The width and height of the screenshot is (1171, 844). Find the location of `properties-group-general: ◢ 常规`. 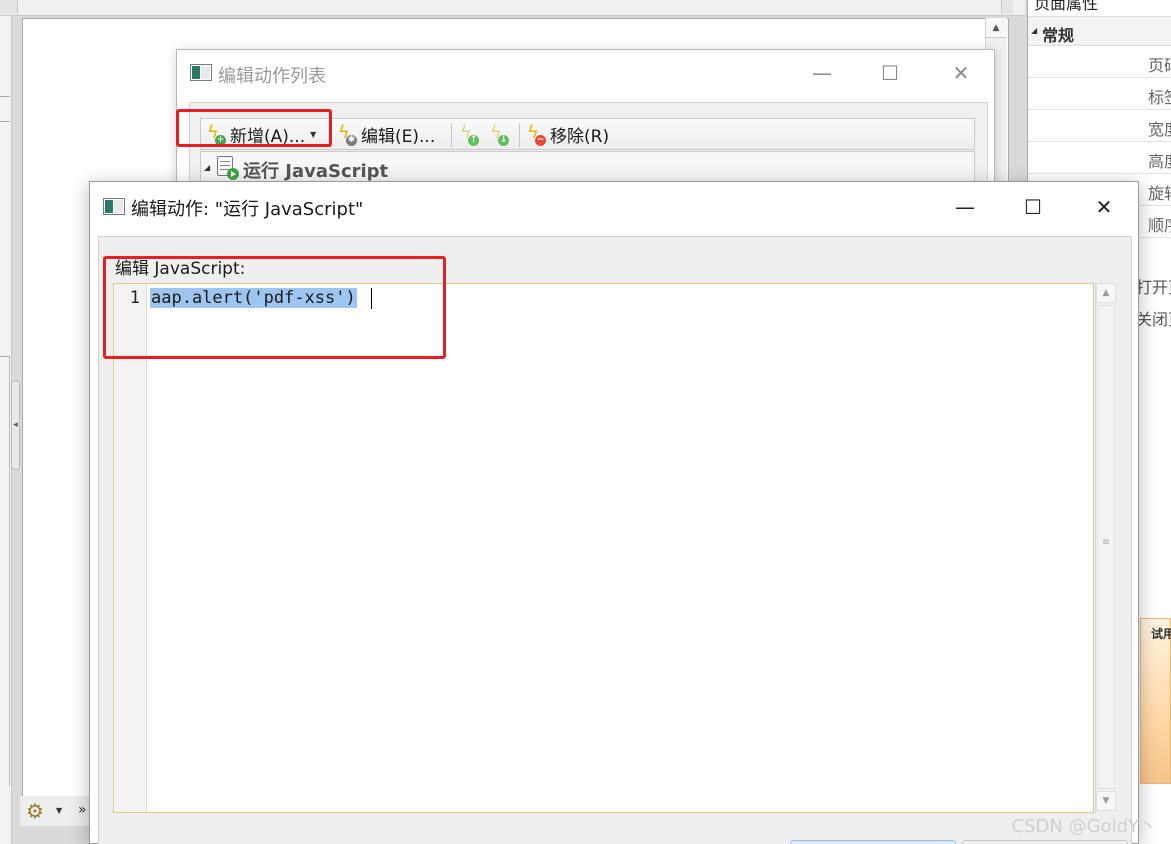

properties-group-general: ◢ 常规 is located at coordinates (1099, 31).